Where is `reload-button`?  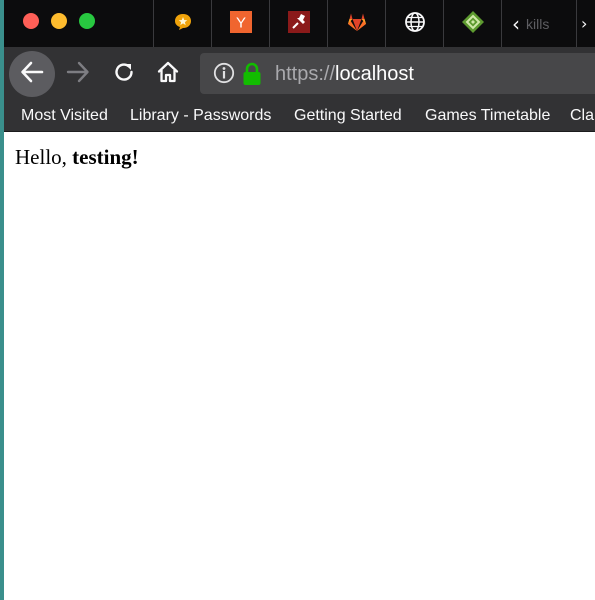 reload-button is located at coordinates (124, 74).